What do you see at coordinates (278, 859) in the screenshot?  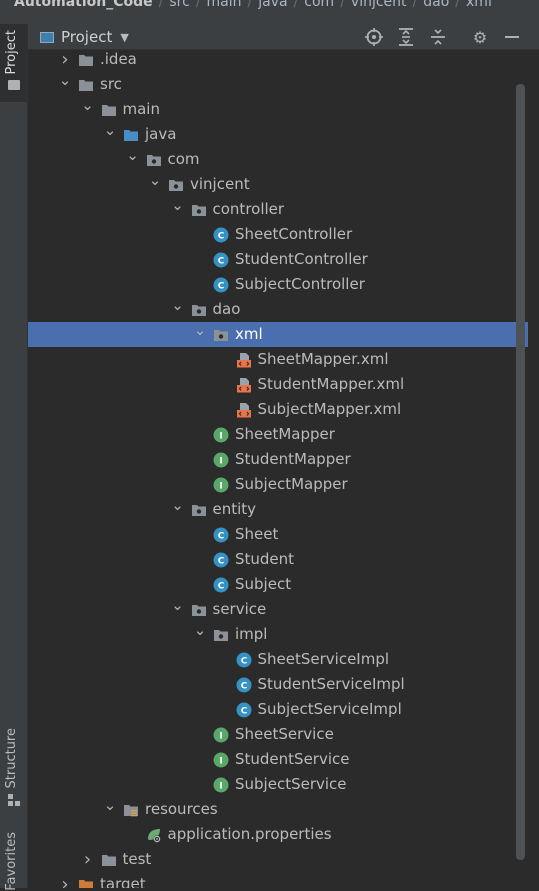 I see `tree-node-test: › test` at bounding box center [278, 859].